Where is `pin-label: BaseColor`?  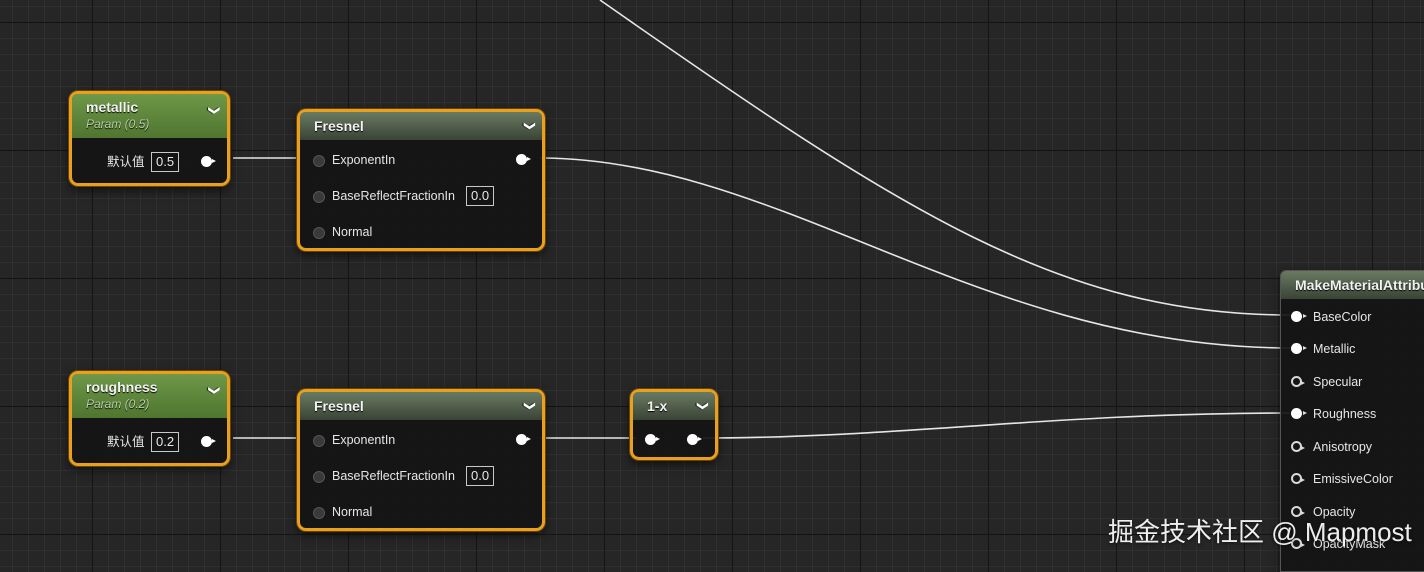
pin-label: BaseColor is located at coordinates (1342, 317).